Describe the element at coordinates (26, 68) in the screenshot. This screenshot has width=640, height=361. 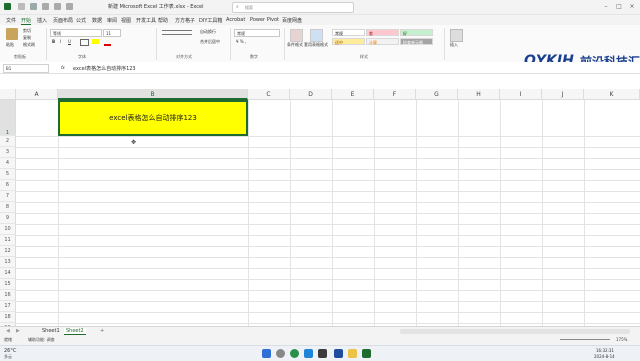
I see `name-box: B1` at that location.